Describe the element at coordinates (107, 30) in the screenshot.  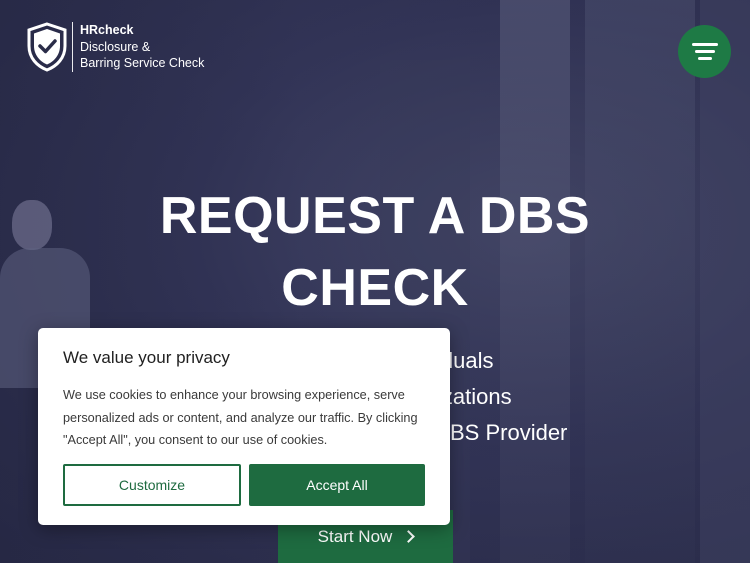
I see `logo-brand: HRcheck` at that location.